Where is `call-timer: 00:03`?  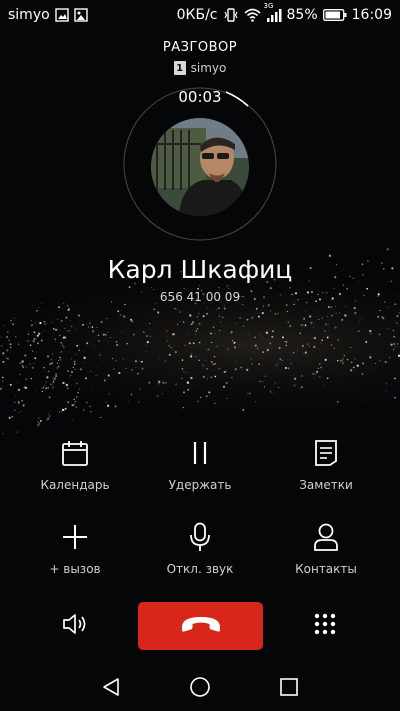
call-timer: 00:03 is located at coordinates (200, 97).